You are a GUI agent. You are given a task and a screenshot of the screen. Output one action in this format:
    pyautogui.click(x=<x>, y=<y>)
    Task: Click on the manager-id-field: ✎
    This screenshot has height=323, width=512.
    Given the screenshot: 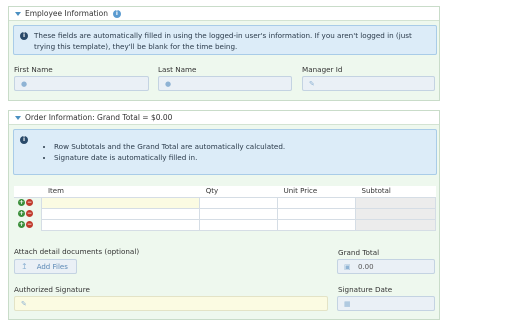 What is the action you would take?
    pyautogui.click(x=368, y=83)
    